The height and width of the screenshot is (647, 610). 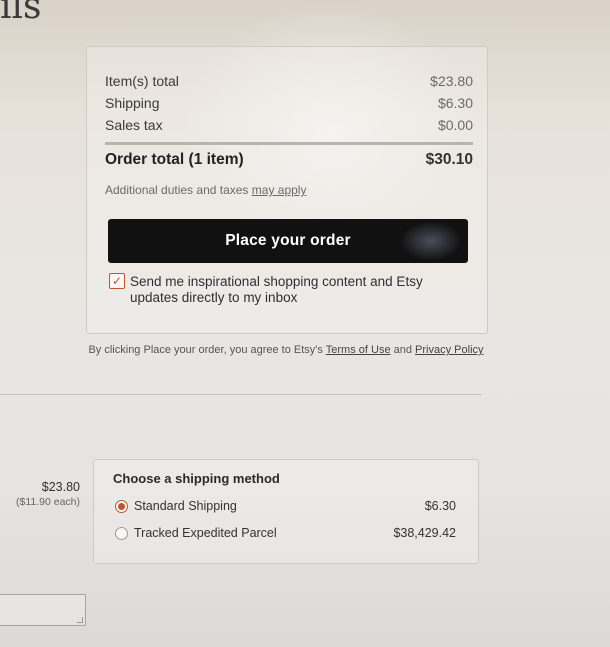 What do you see at coordinates (21, 13) in the screenshot?
I see `page-heading-fragment: ils` at bounding box center [21, 13].